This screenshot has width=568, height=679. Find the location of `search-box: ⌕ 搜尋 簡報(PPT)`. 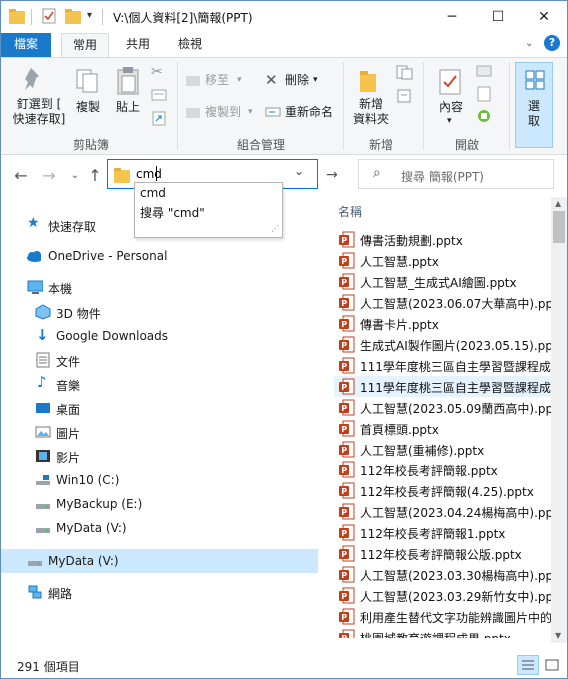

search-box: ⌕ 搜尋 簡報(PPT) is located at coordinates (456, 174).